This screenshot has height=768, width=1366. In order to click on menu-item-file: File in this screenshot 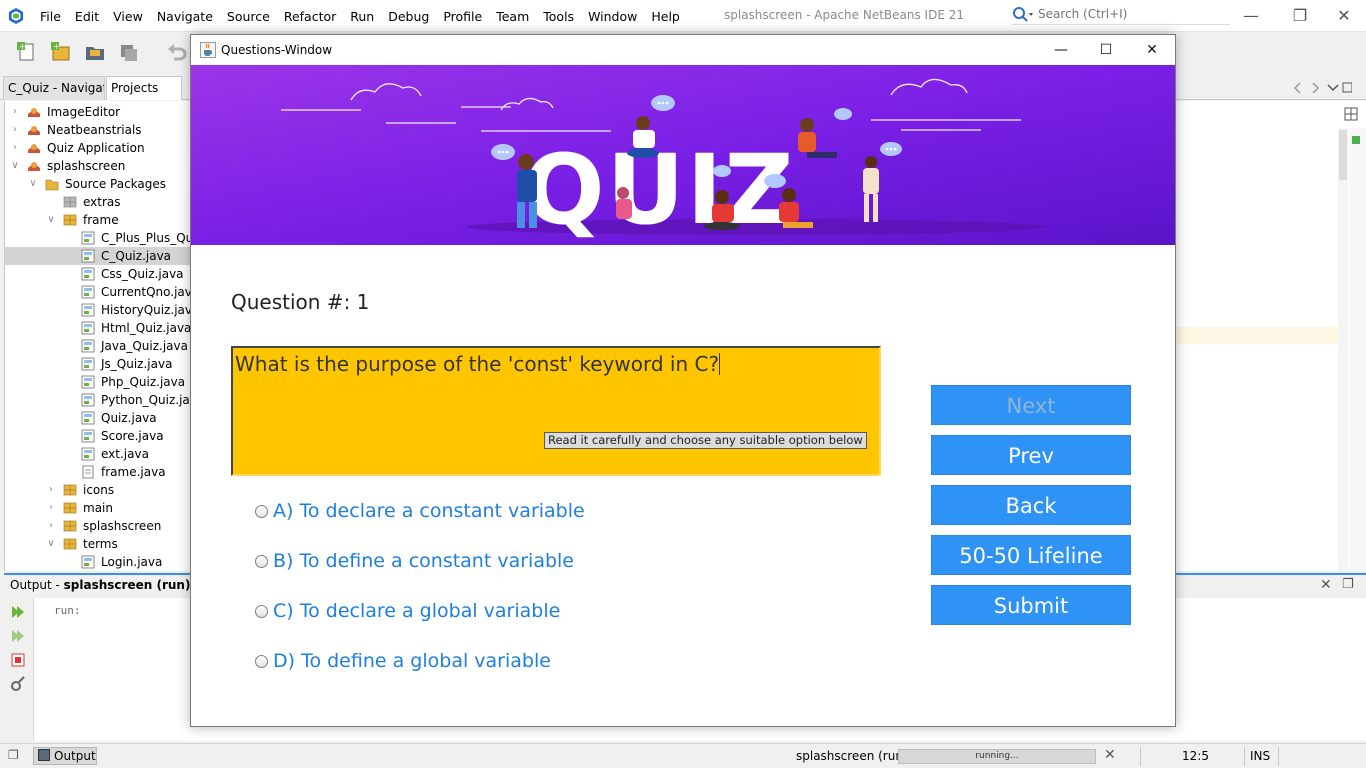, I will do `click(50, 16)`.